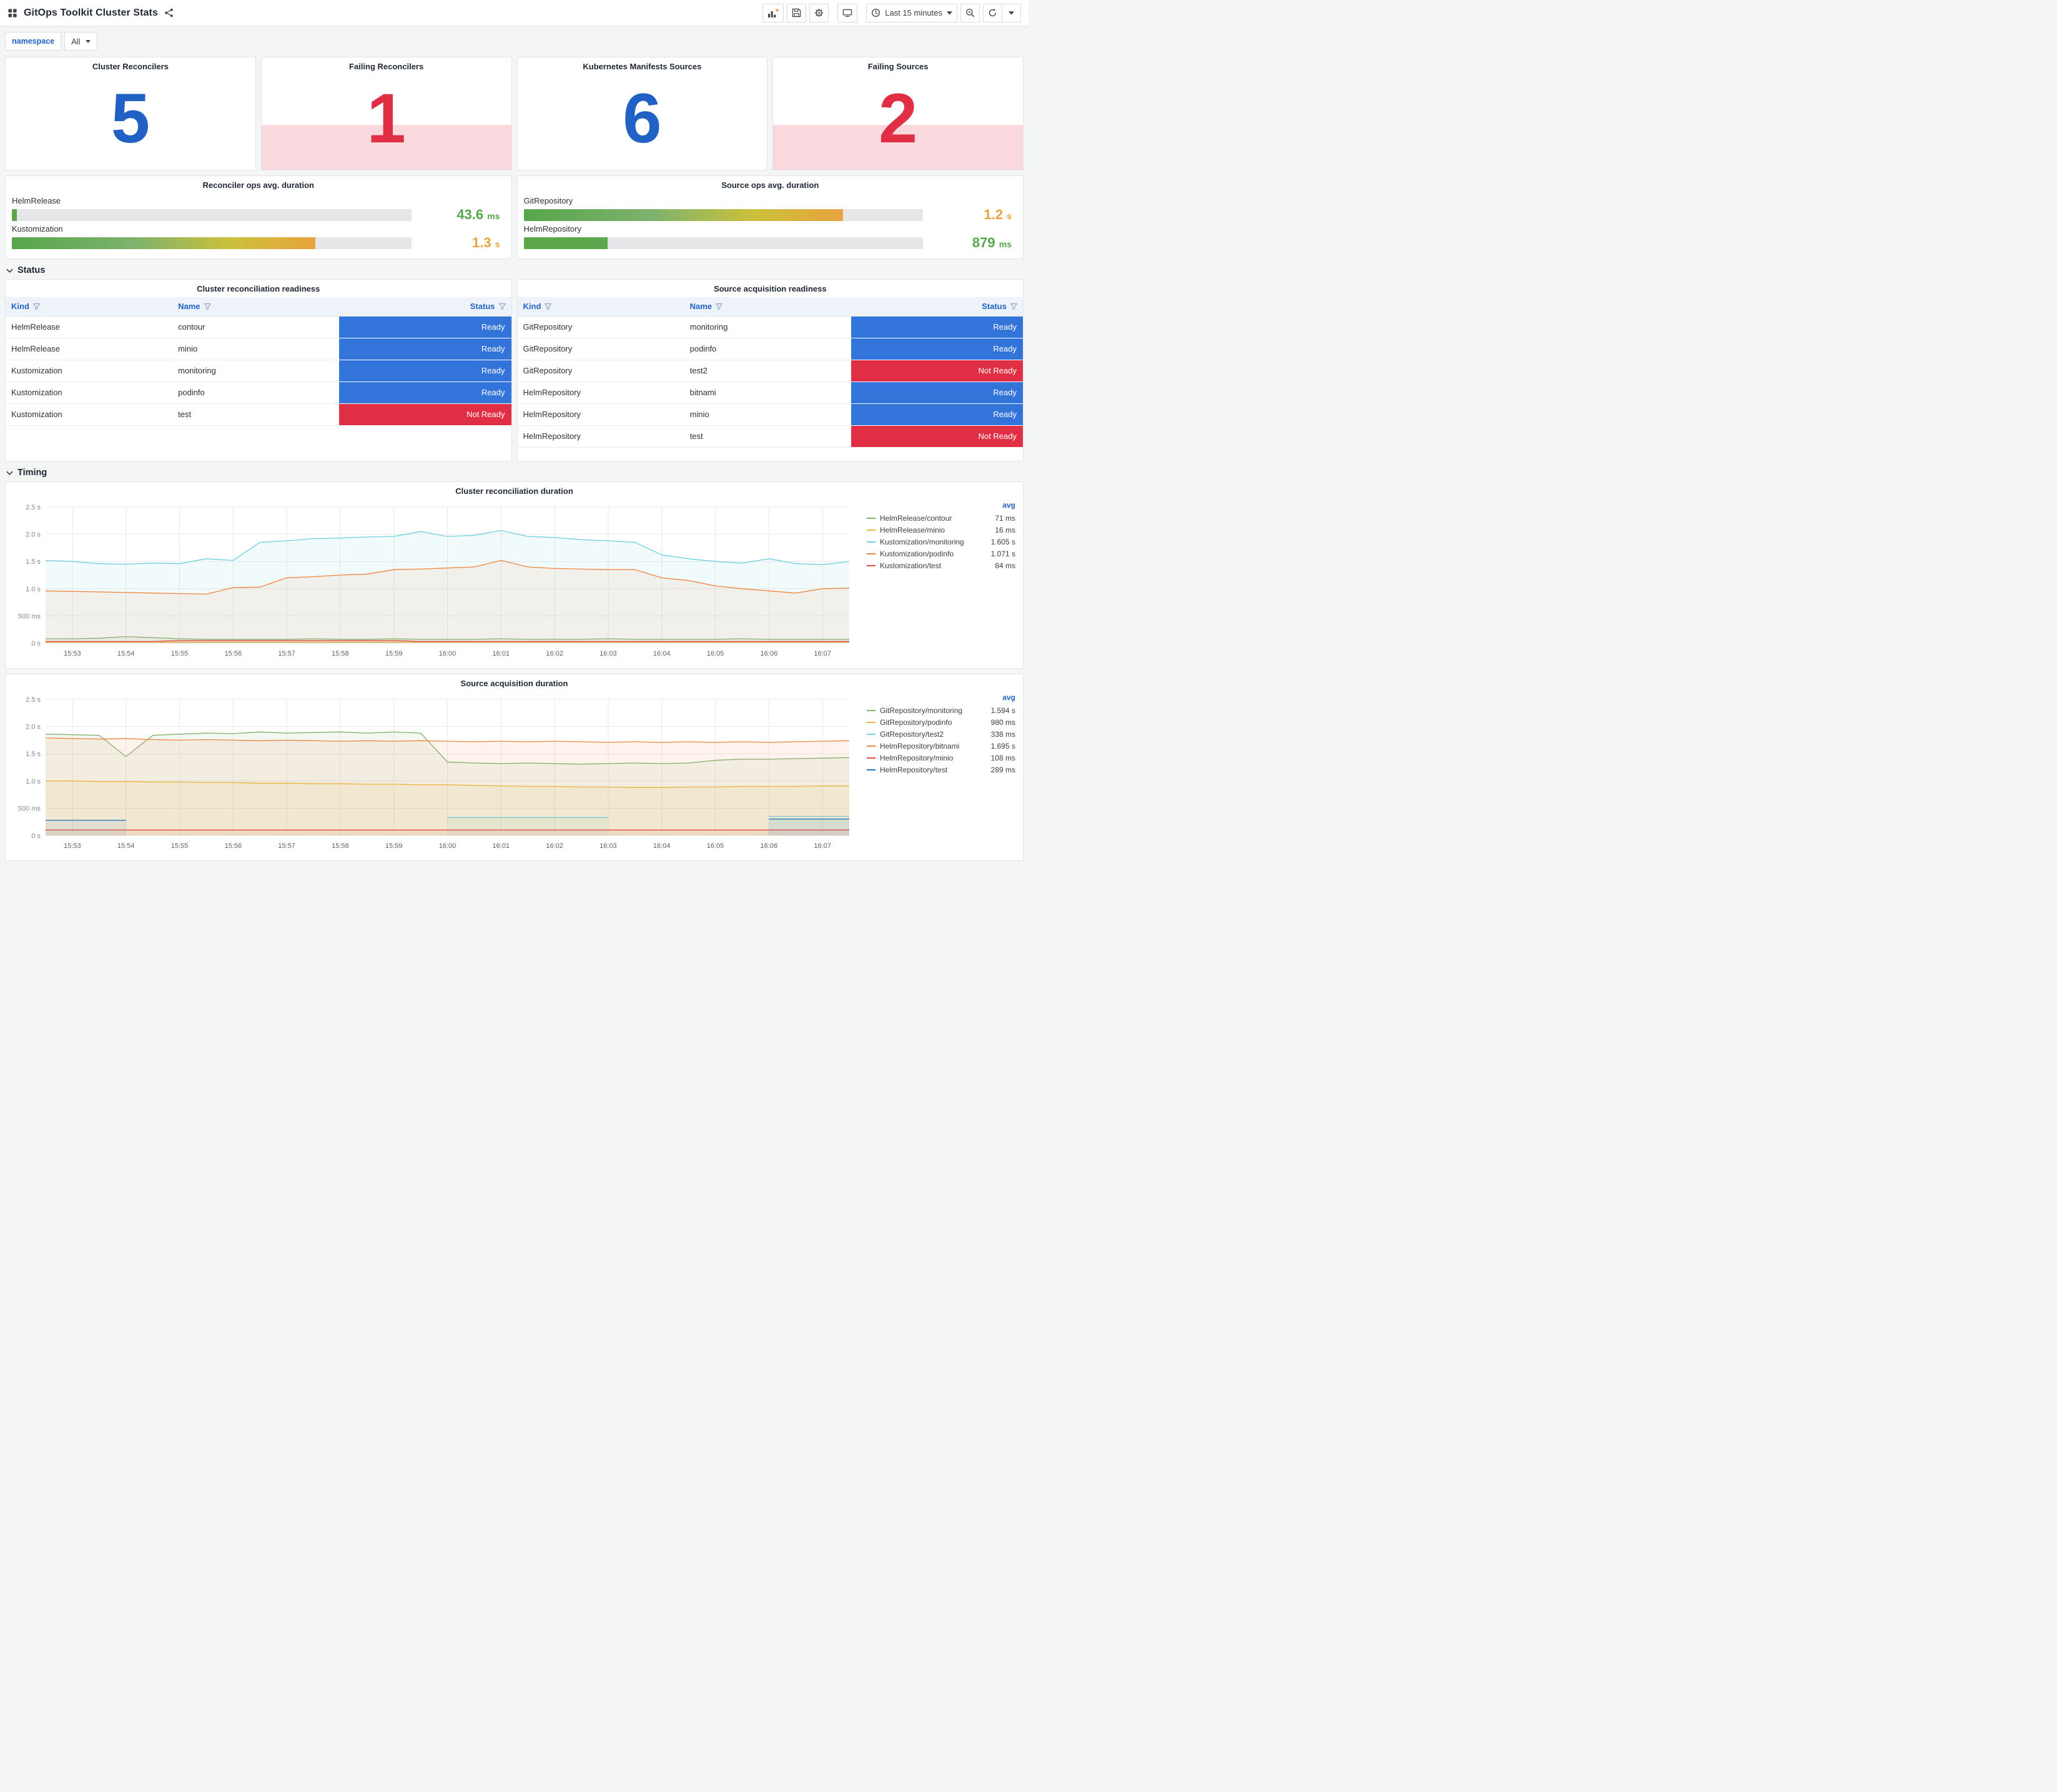 The image size is (2057, 1792). What do you see at coordinates (448, 653) in the screenshot?
I see `svg-text: 16:00` at bounding box center [448, 653].